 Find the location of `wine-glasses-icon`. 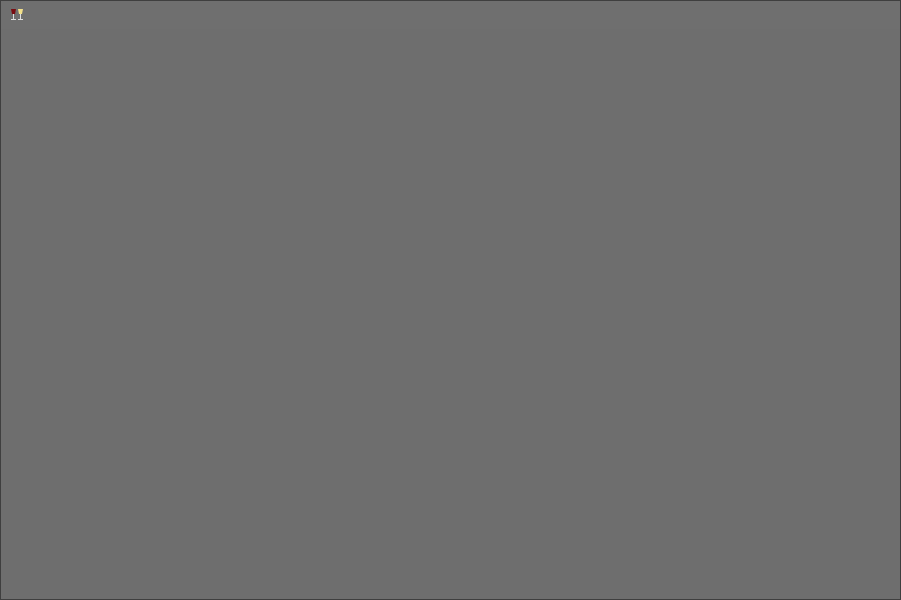

wine-glasses-icon is located at coordinates (17, 14).